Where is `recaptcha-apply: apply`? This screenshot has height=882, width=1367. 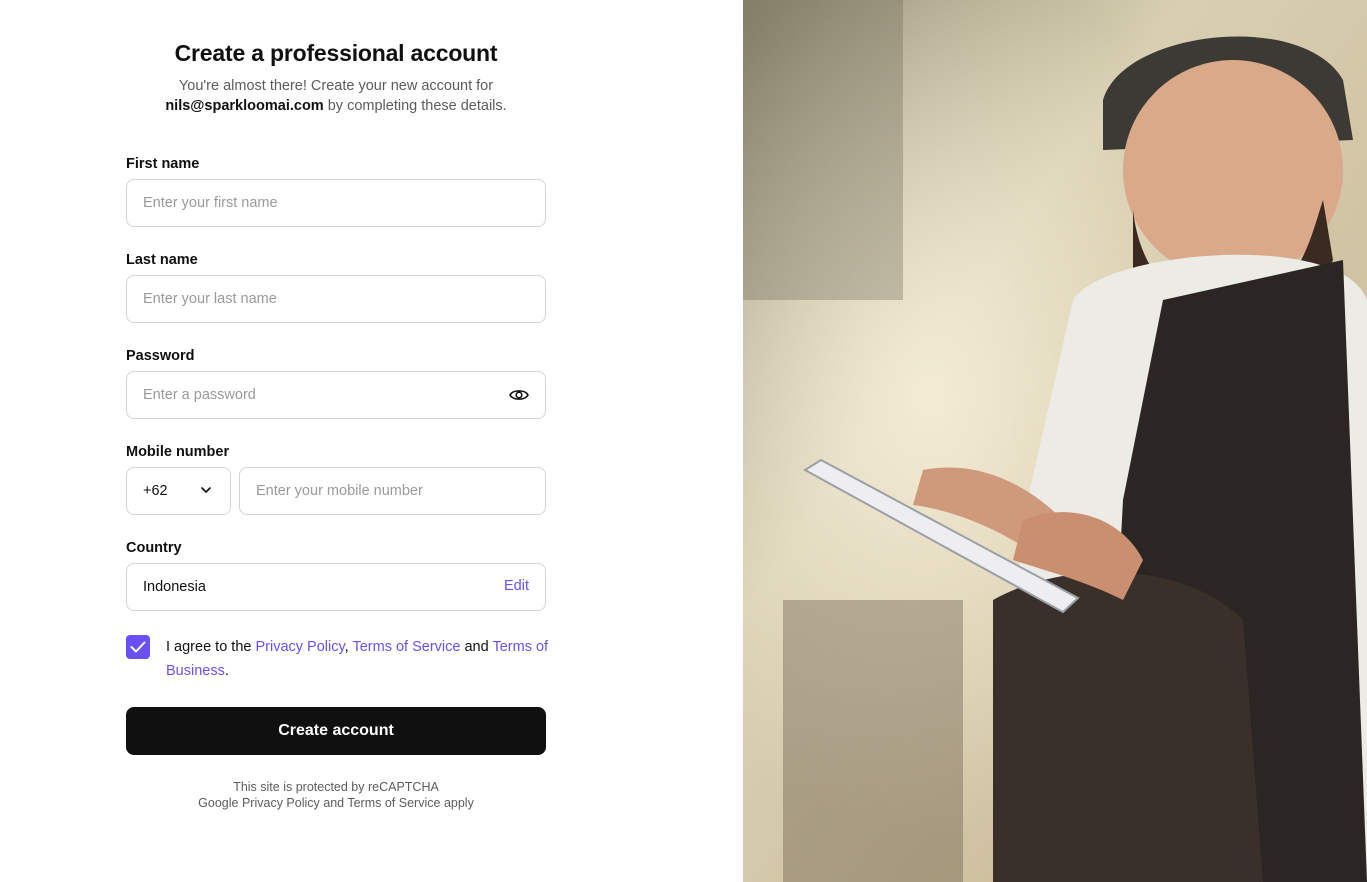
recaptcha-apply: apply is located at coordinates (458, 803).